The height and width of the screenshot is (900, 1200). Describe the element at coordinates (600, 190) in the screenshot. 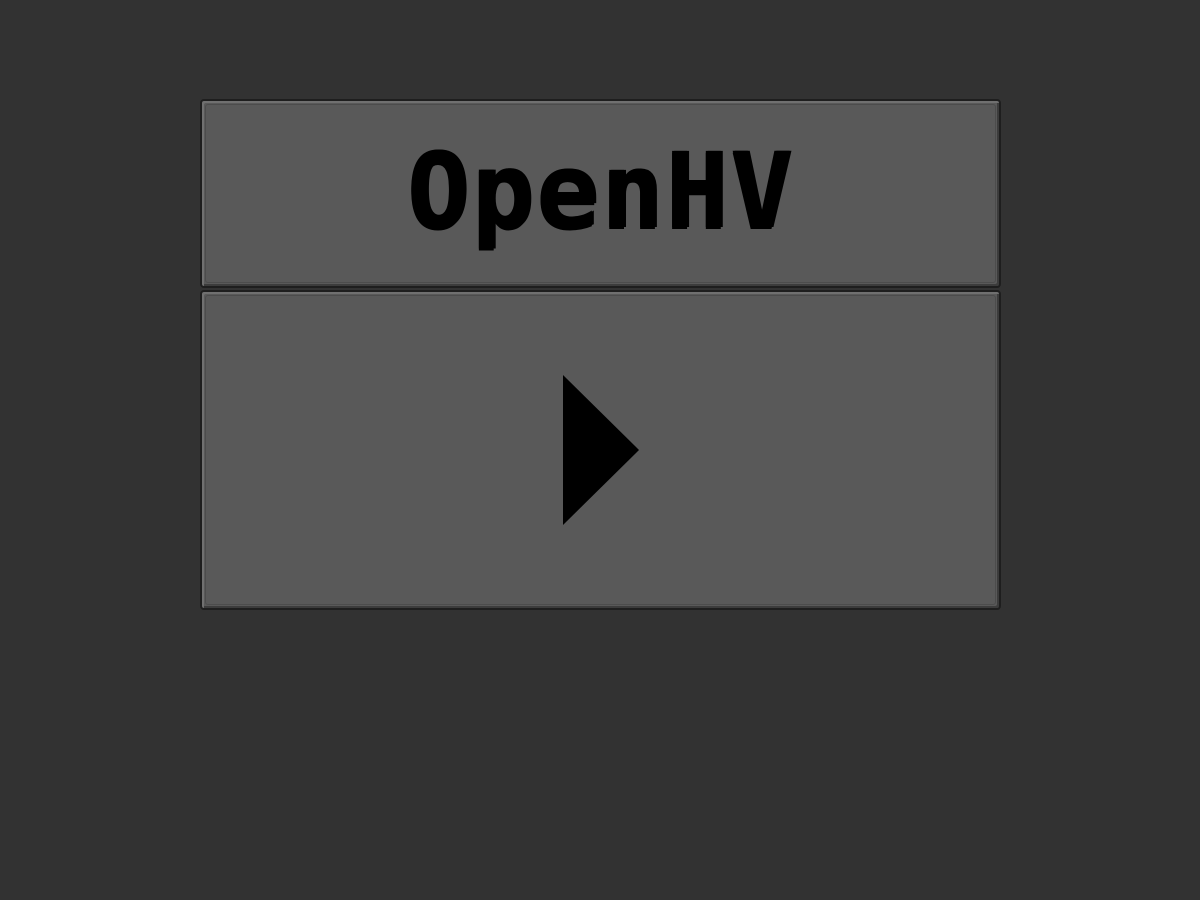

I see `game-title: OpenHV` at that location.